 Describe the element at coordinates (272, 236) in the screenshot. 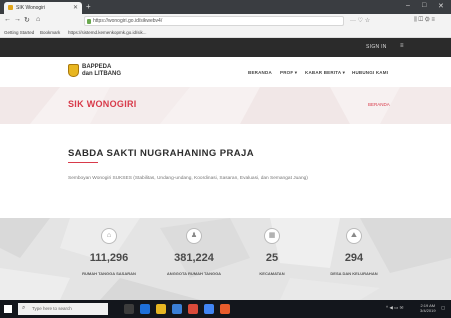

I see `building-icon: ▦` at that location.